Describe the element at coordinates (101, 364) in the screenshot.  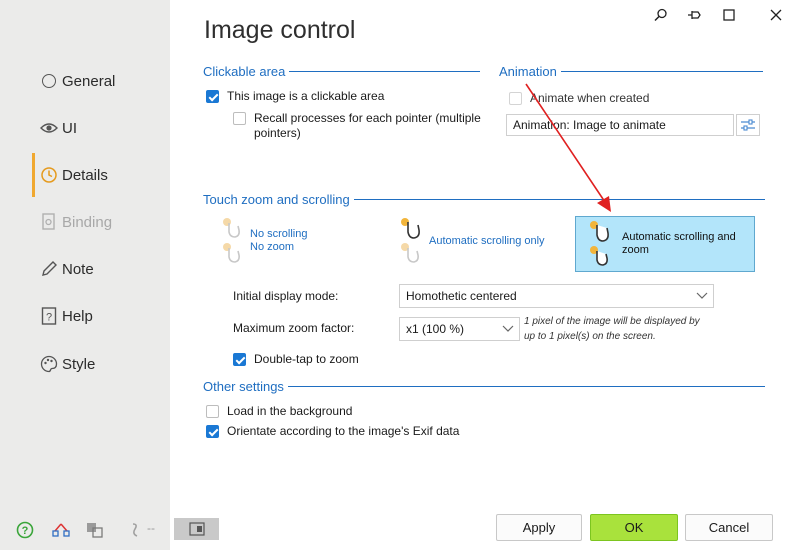
I see `sidebar-item-style: Style` at that location.